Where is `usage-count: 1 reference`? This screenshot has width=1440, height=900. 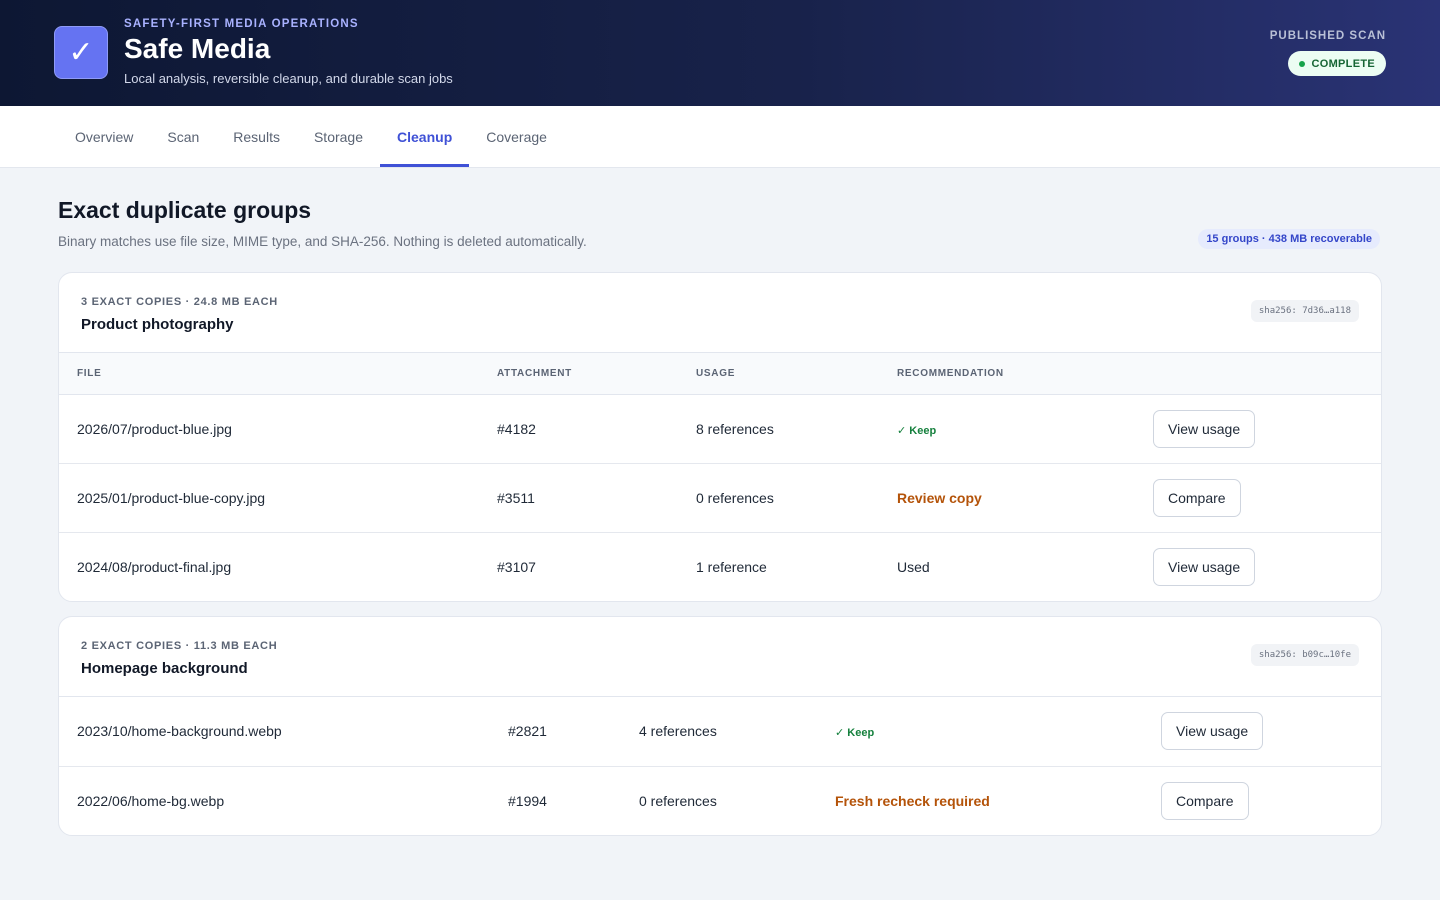 usage-count: 1 reference is located at coordinates (731, 566).